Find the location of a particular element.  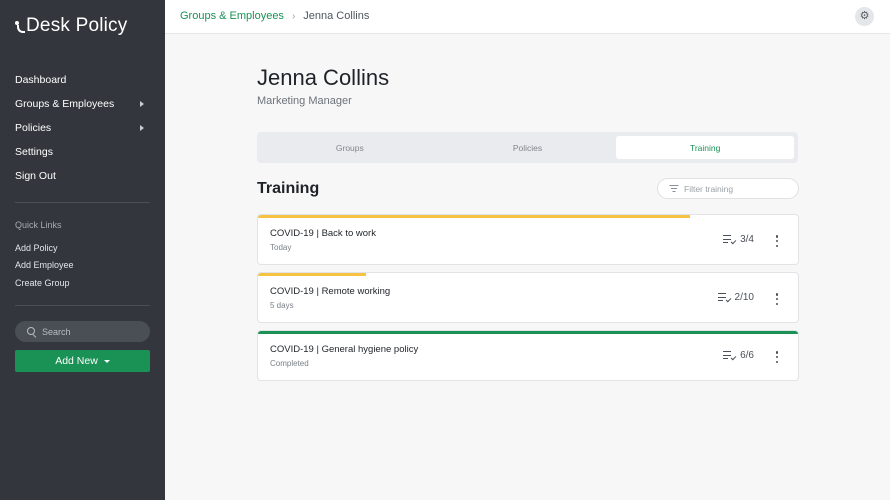

completion-count: 3/4 is located at coordinates (738, 239).